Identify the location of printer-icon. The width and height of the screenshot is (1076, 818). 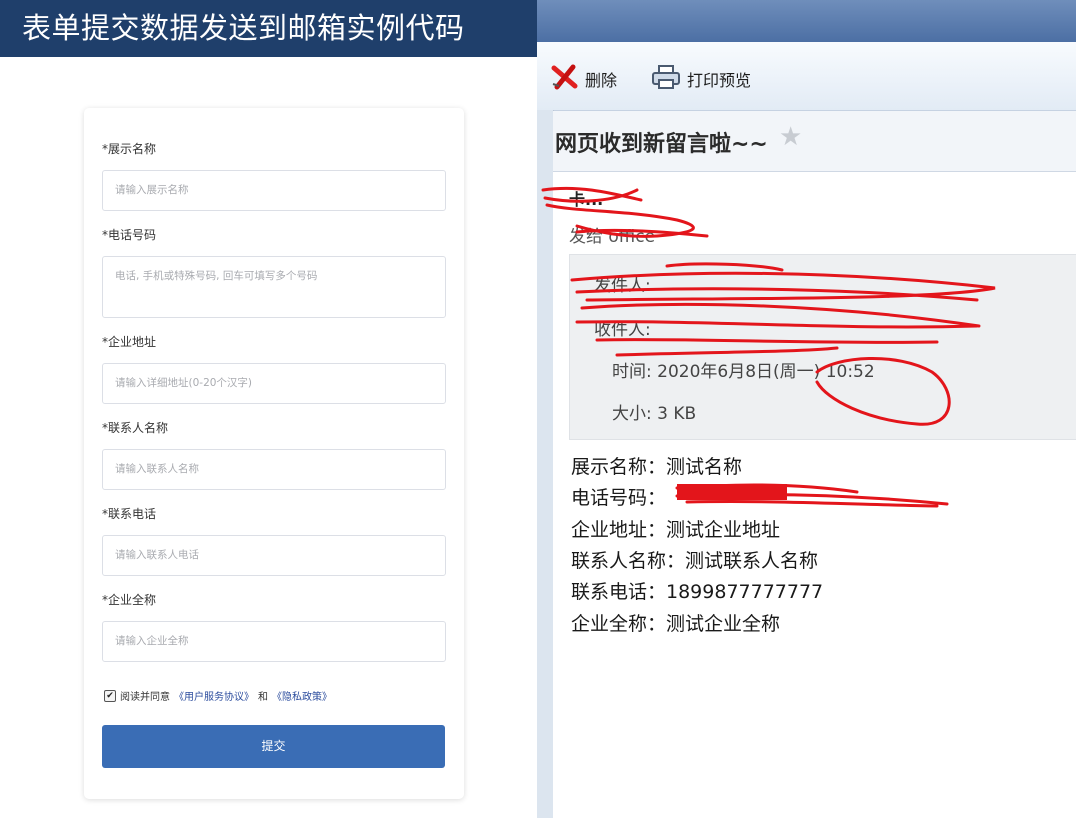
(666, 79).